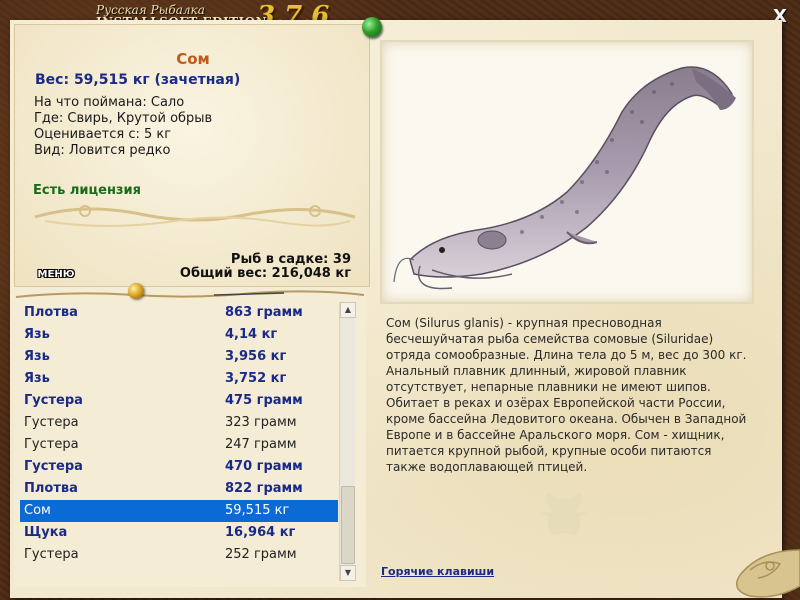  Describe the element at coordinates (123, 118) in the screenshot. I see `fish-location: Где: Свирь, Крутой обрыв` at that location.